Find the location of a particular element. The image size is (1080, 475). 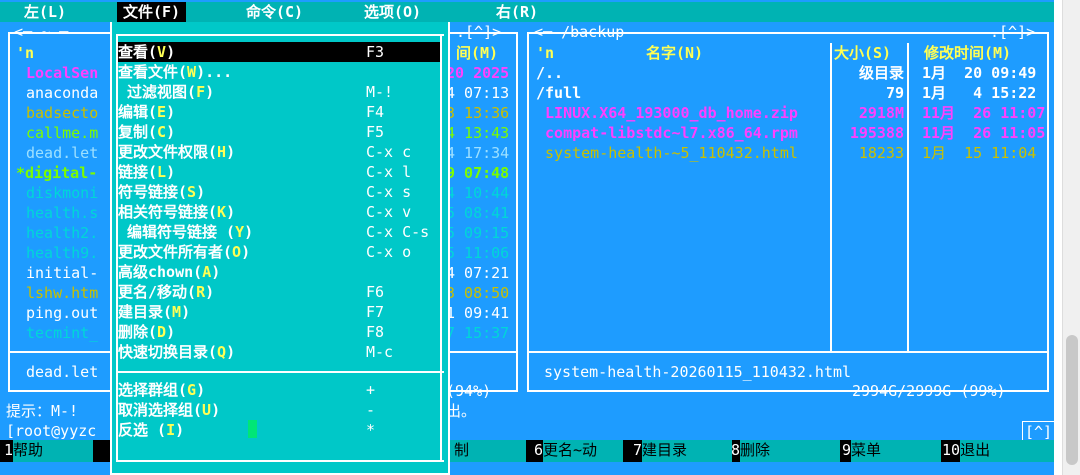

fkey-1: 1帮助 is located at coordinates (49, 451).